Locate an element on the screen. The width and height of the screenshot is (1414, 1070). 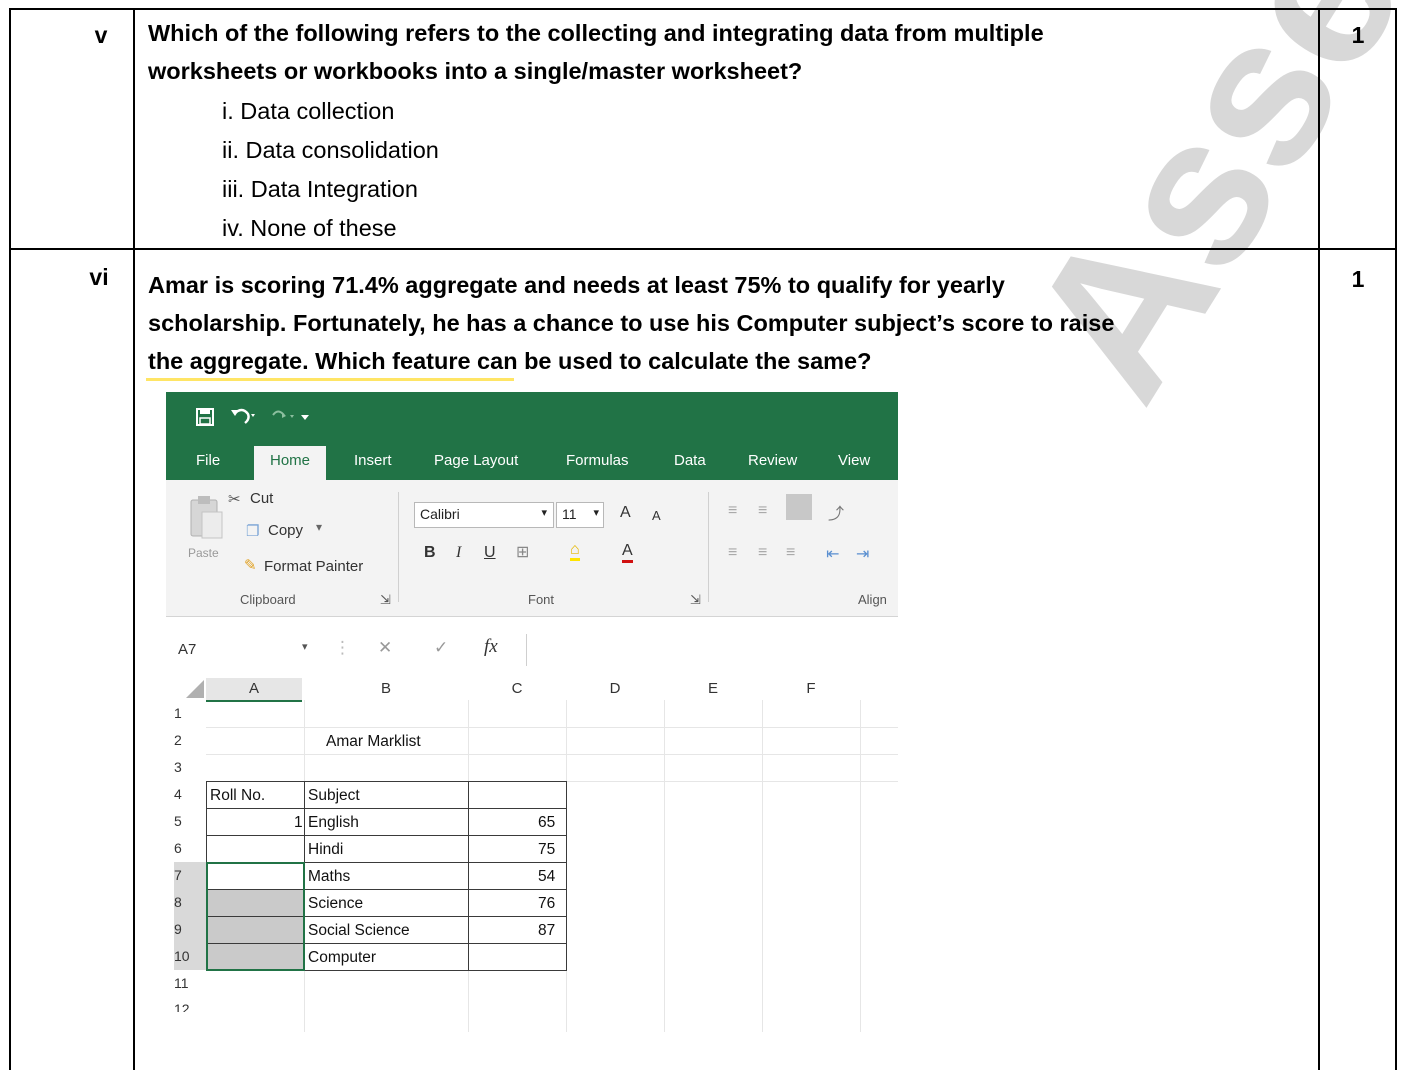
grow-font-button: A is located at coordinates (625, 513).